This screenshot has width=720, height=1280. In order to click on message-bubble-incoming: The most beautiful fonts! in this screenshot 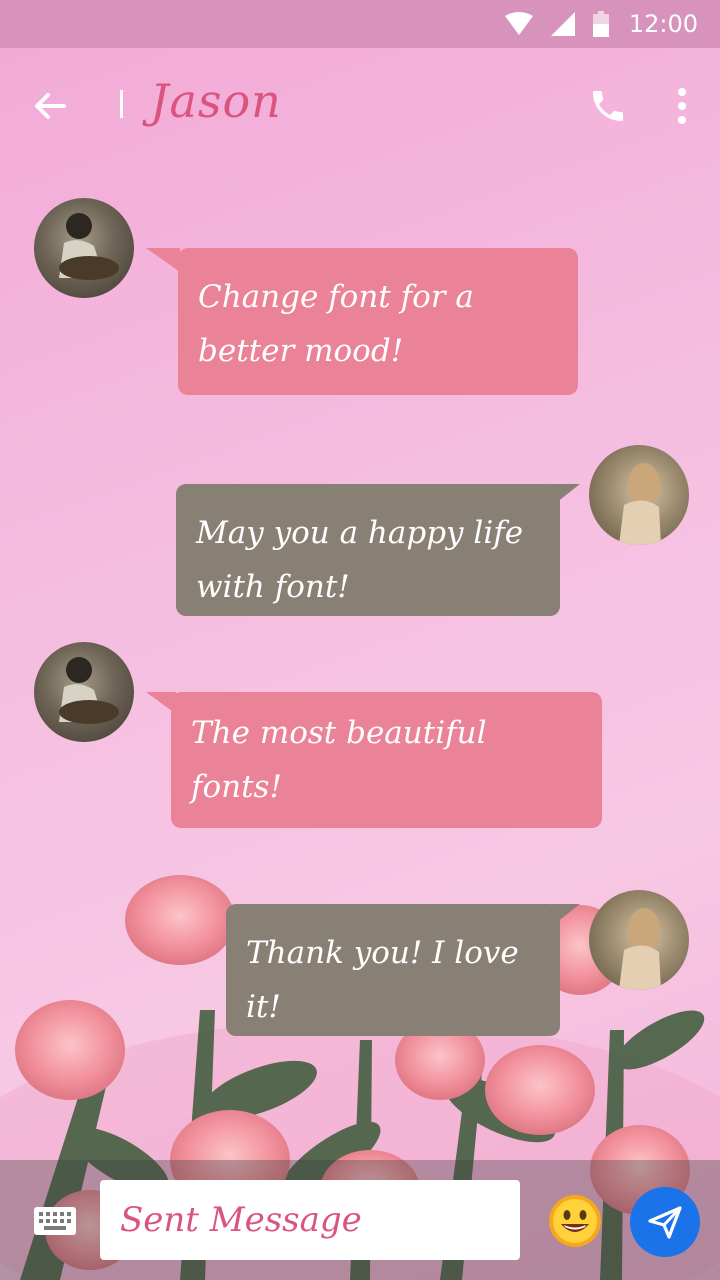, I will do `click(386, 760)`.